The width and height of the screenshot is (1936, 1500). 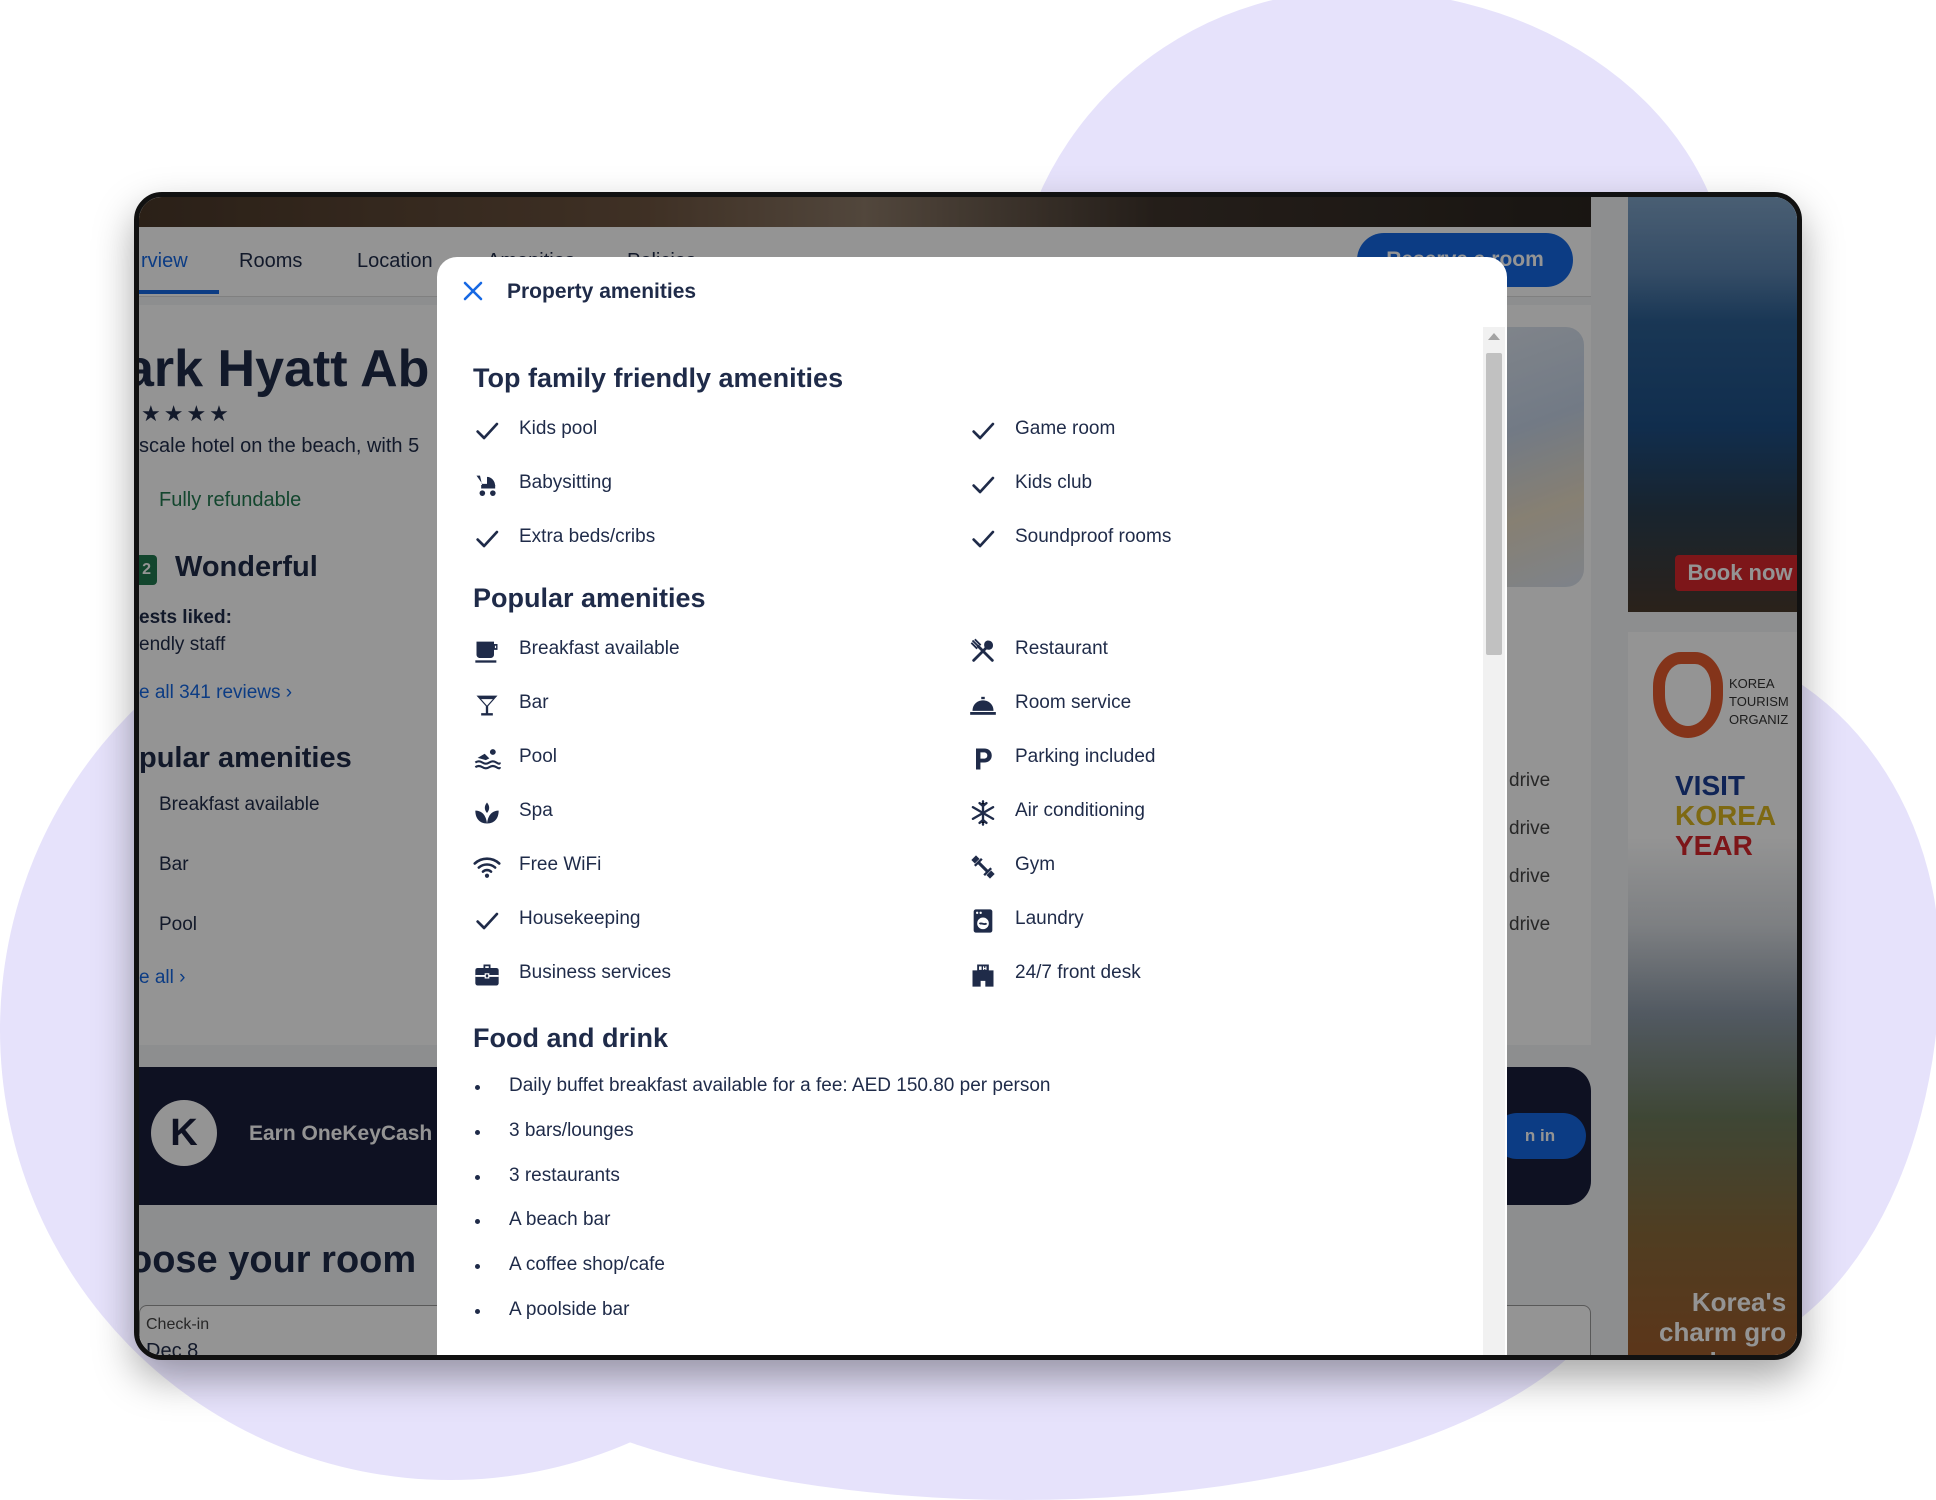 I want to click on parking-icon, so click(x=983, y=759).